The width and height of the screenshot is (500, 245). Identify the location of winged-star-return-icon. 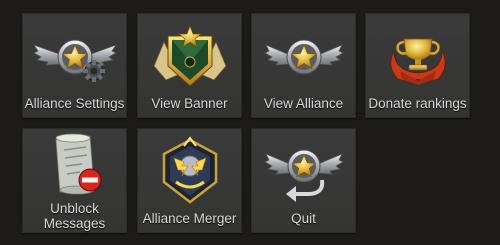
(303, 172).